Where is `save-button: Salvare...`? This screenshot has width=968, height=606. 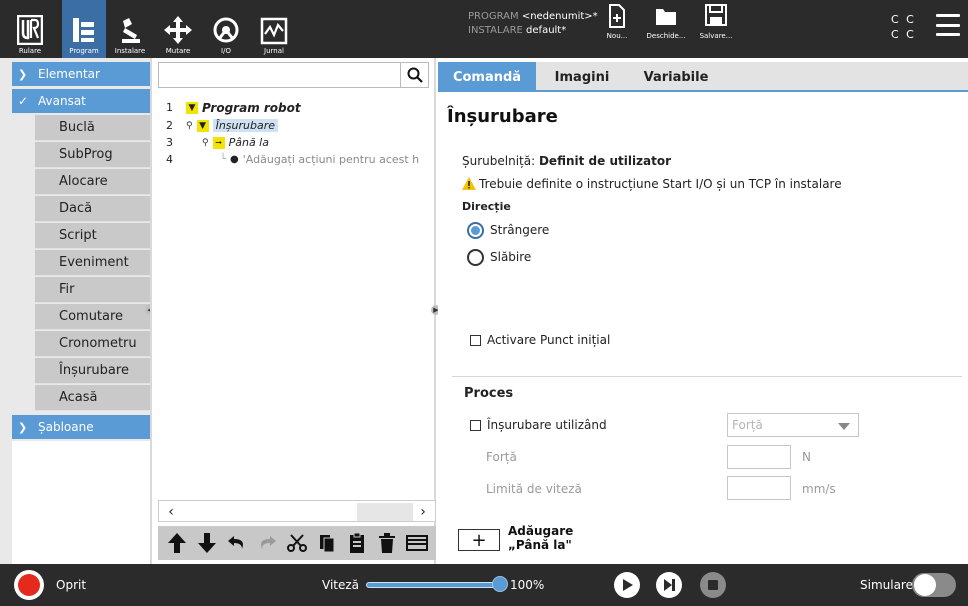 save-button: Salvare... is located at coordinates (716, 22).